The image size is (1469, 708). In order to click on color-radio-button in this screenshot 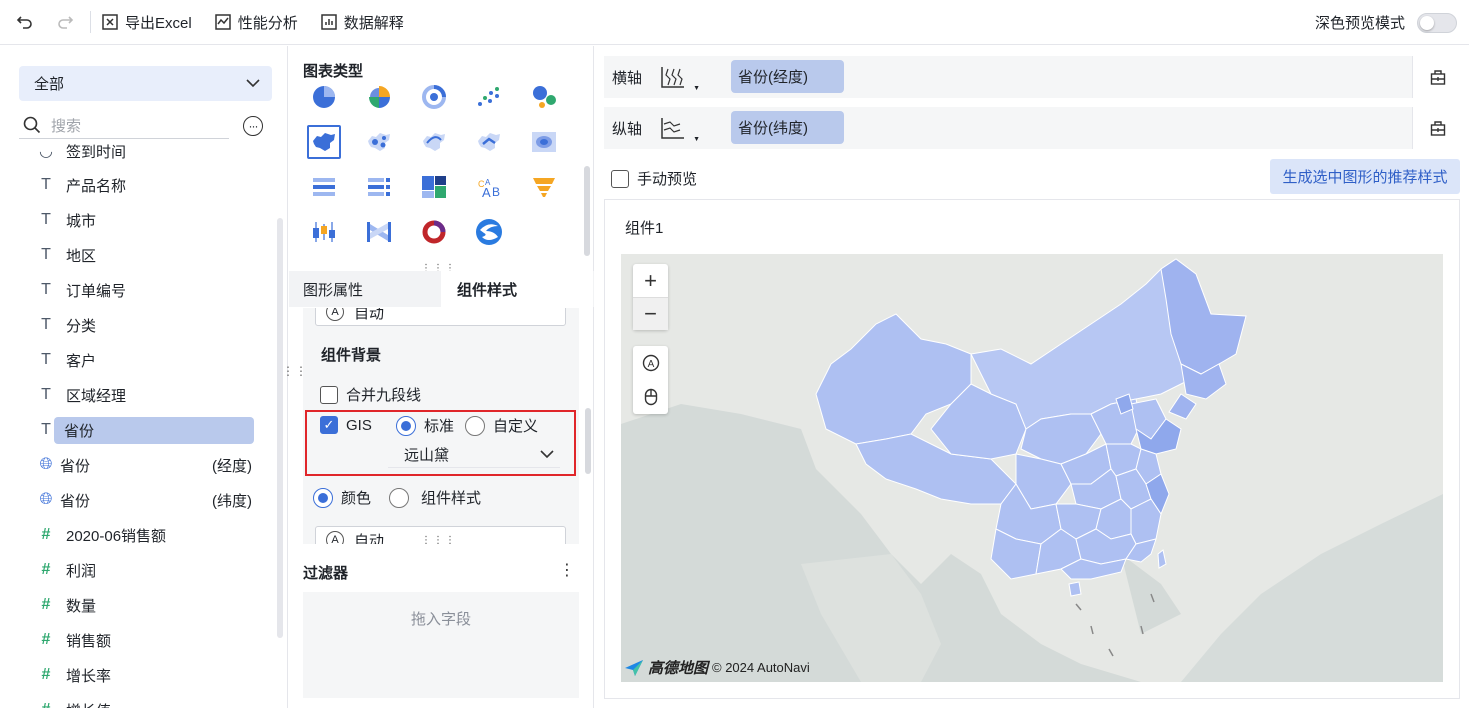, I will do `click(323, 497)`.